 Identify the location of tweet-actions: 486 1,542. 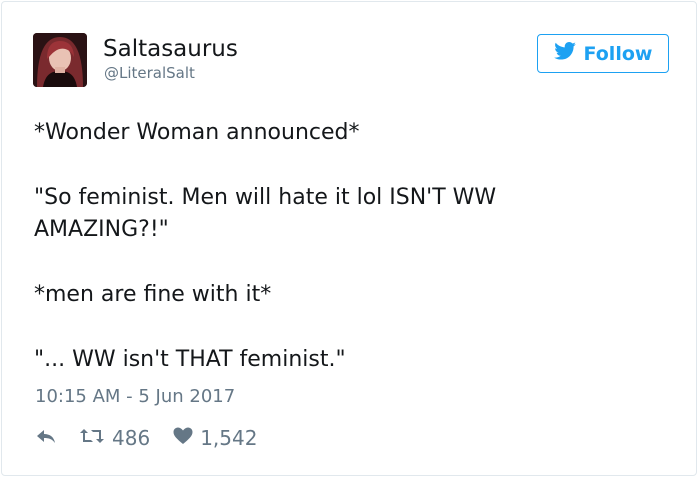
(146, 438).